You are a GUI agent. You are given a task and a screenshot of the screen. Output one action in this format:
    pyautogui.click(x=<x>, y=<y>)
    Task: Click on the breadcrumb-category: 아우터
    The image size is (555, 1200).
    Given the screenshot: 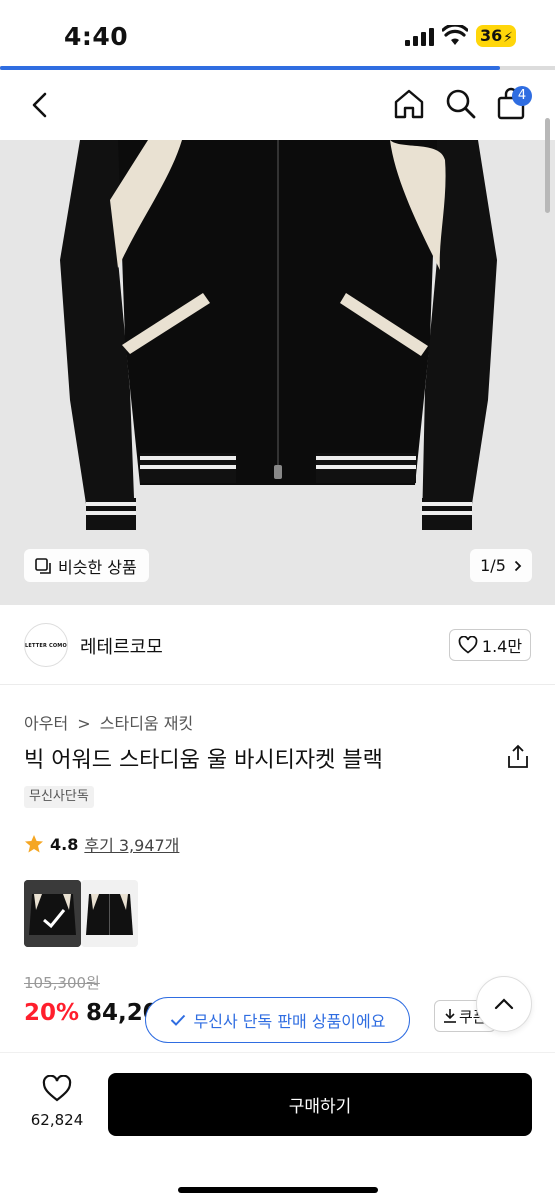 What is the action you would take?
    pyautogui.click(x=46, y=723)
    